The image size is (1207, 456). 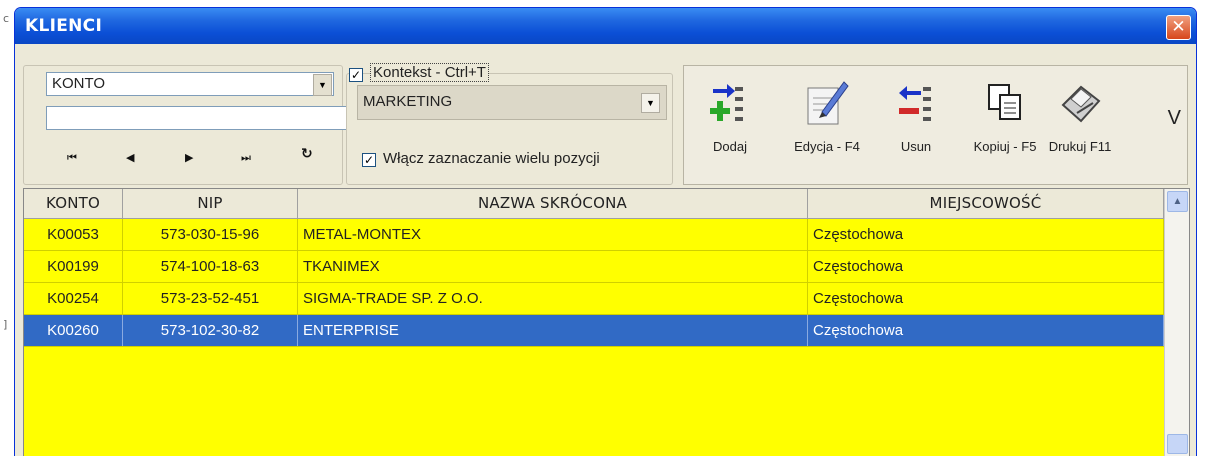 I want to click on next-icon: ▶, so click(x=189, y=157).